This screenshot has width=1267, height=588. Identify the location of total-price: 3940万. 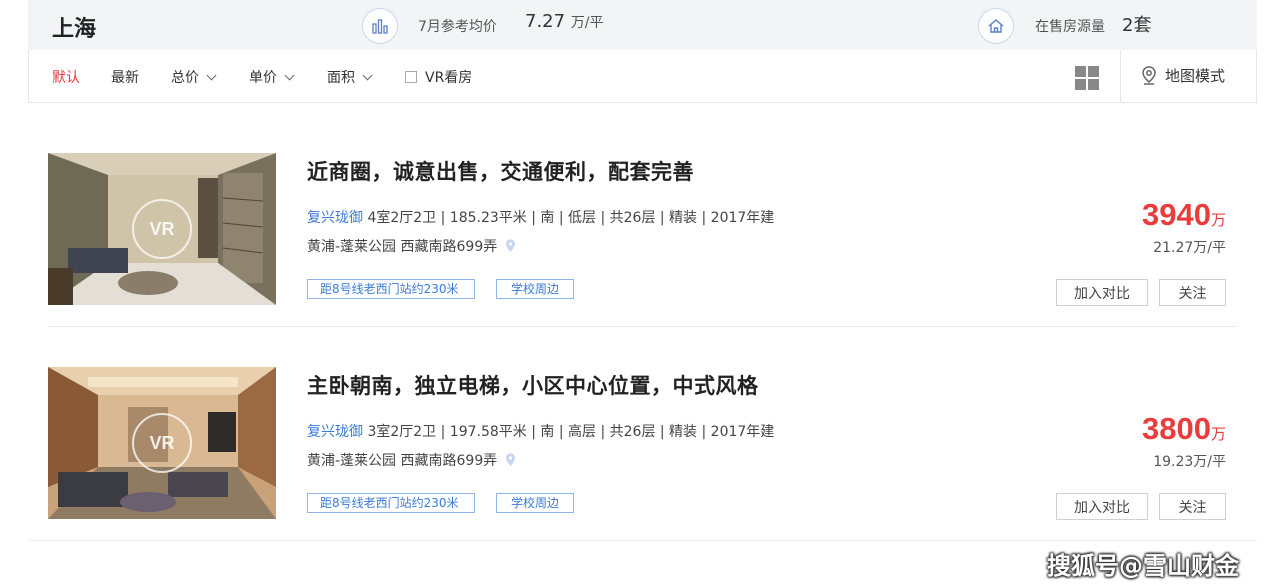
(1184, 215).